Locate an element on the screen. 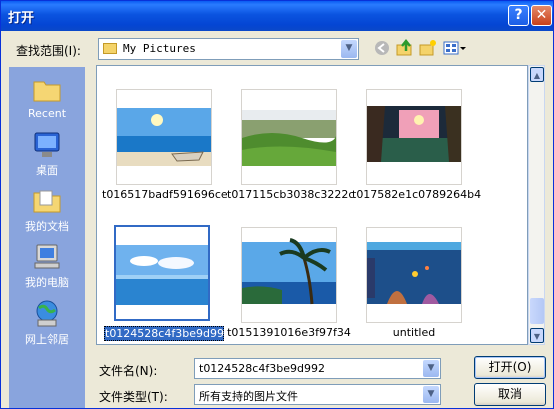 The width and height of the screenshot is (554, 409). up-folder-icon is located at coordinates (405, 47).